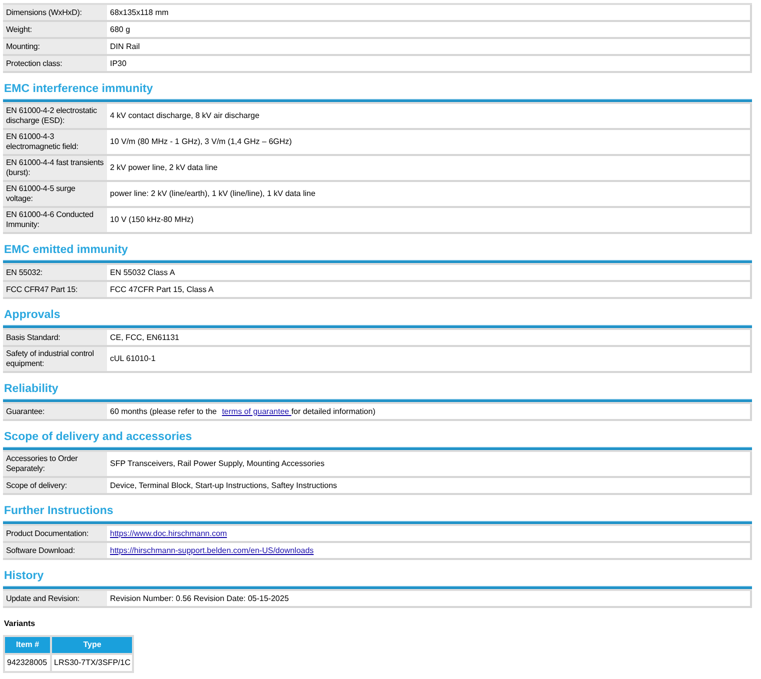 Image resolution: width=761 pixels, height=679 pixels. I want to click on table-cell: 942328005, so click(27, 663).